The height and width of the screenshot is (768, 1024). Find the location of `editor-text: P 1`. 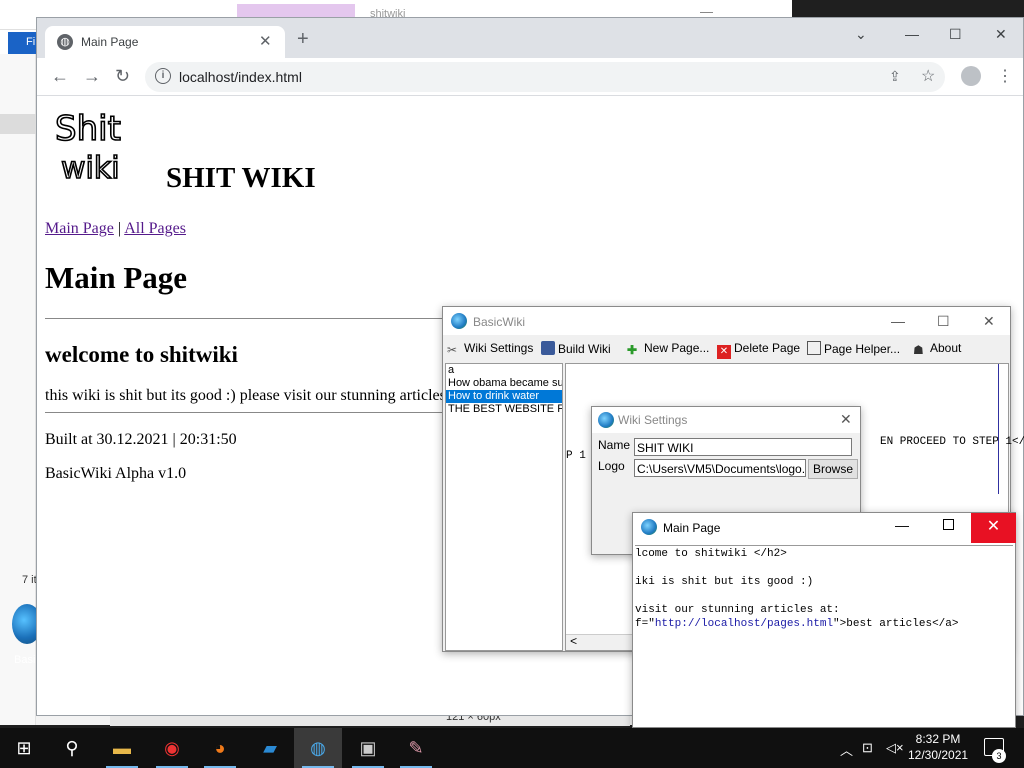

editor-text: P 1 is located at coordinates (576, 456).